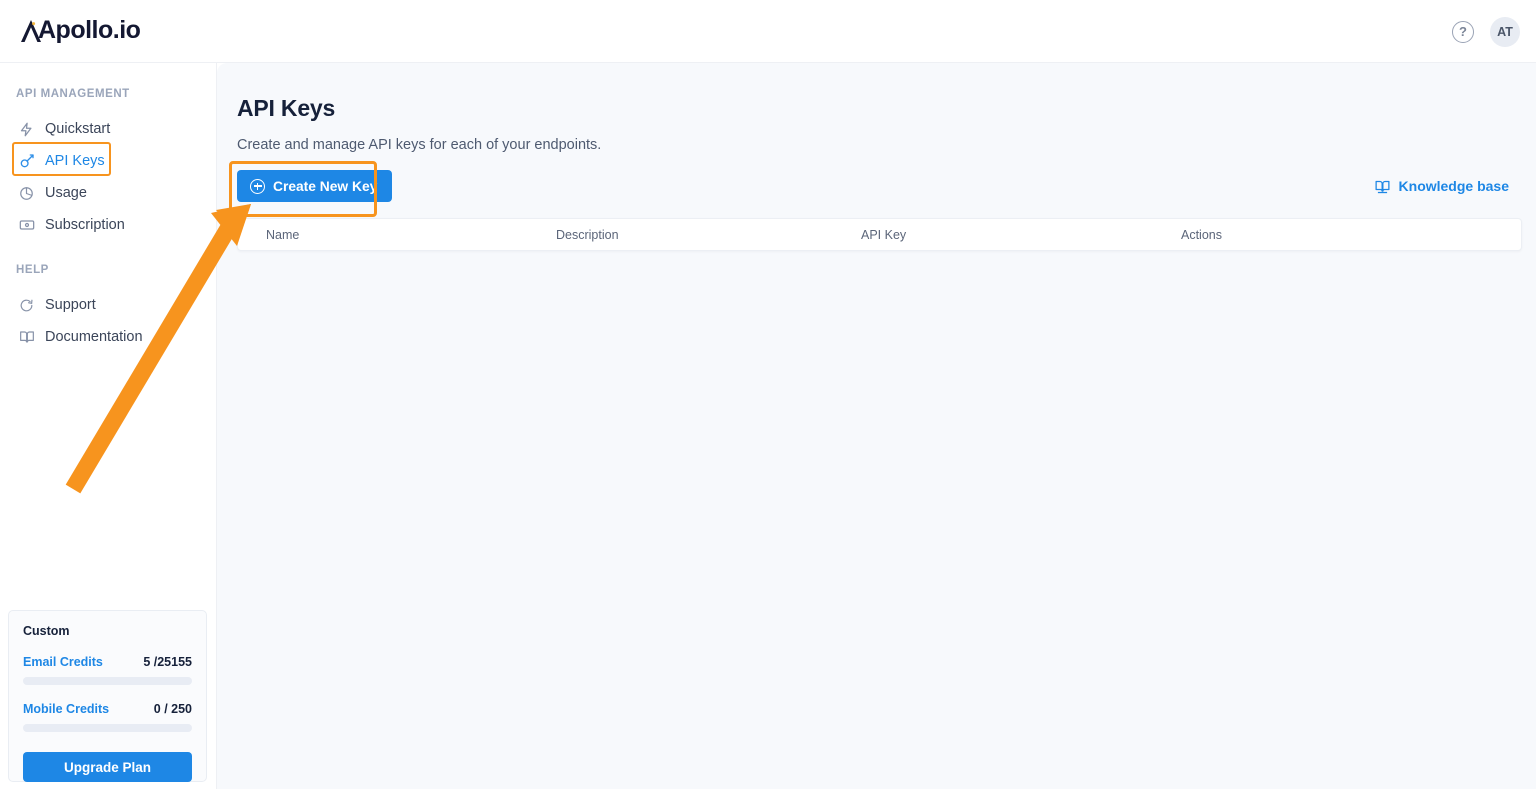  What do you see at coordinates (587, 234) in the screenshot?
I see `column-header-description: Description` at bounding box center [587, 234].